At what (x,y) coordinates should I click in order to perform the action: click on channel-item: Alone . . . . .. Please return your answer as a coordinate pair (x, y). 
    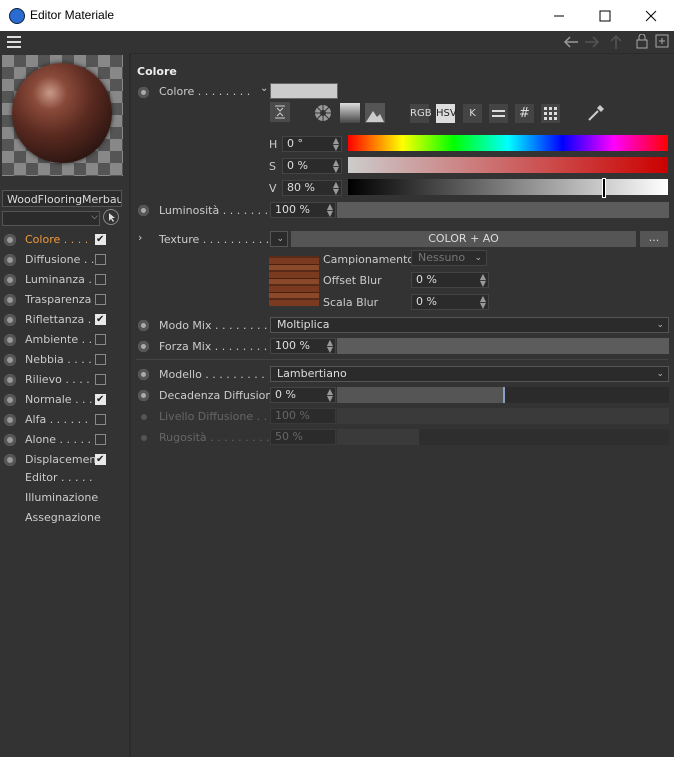
    Looking at the image, I should click on (64, 440).